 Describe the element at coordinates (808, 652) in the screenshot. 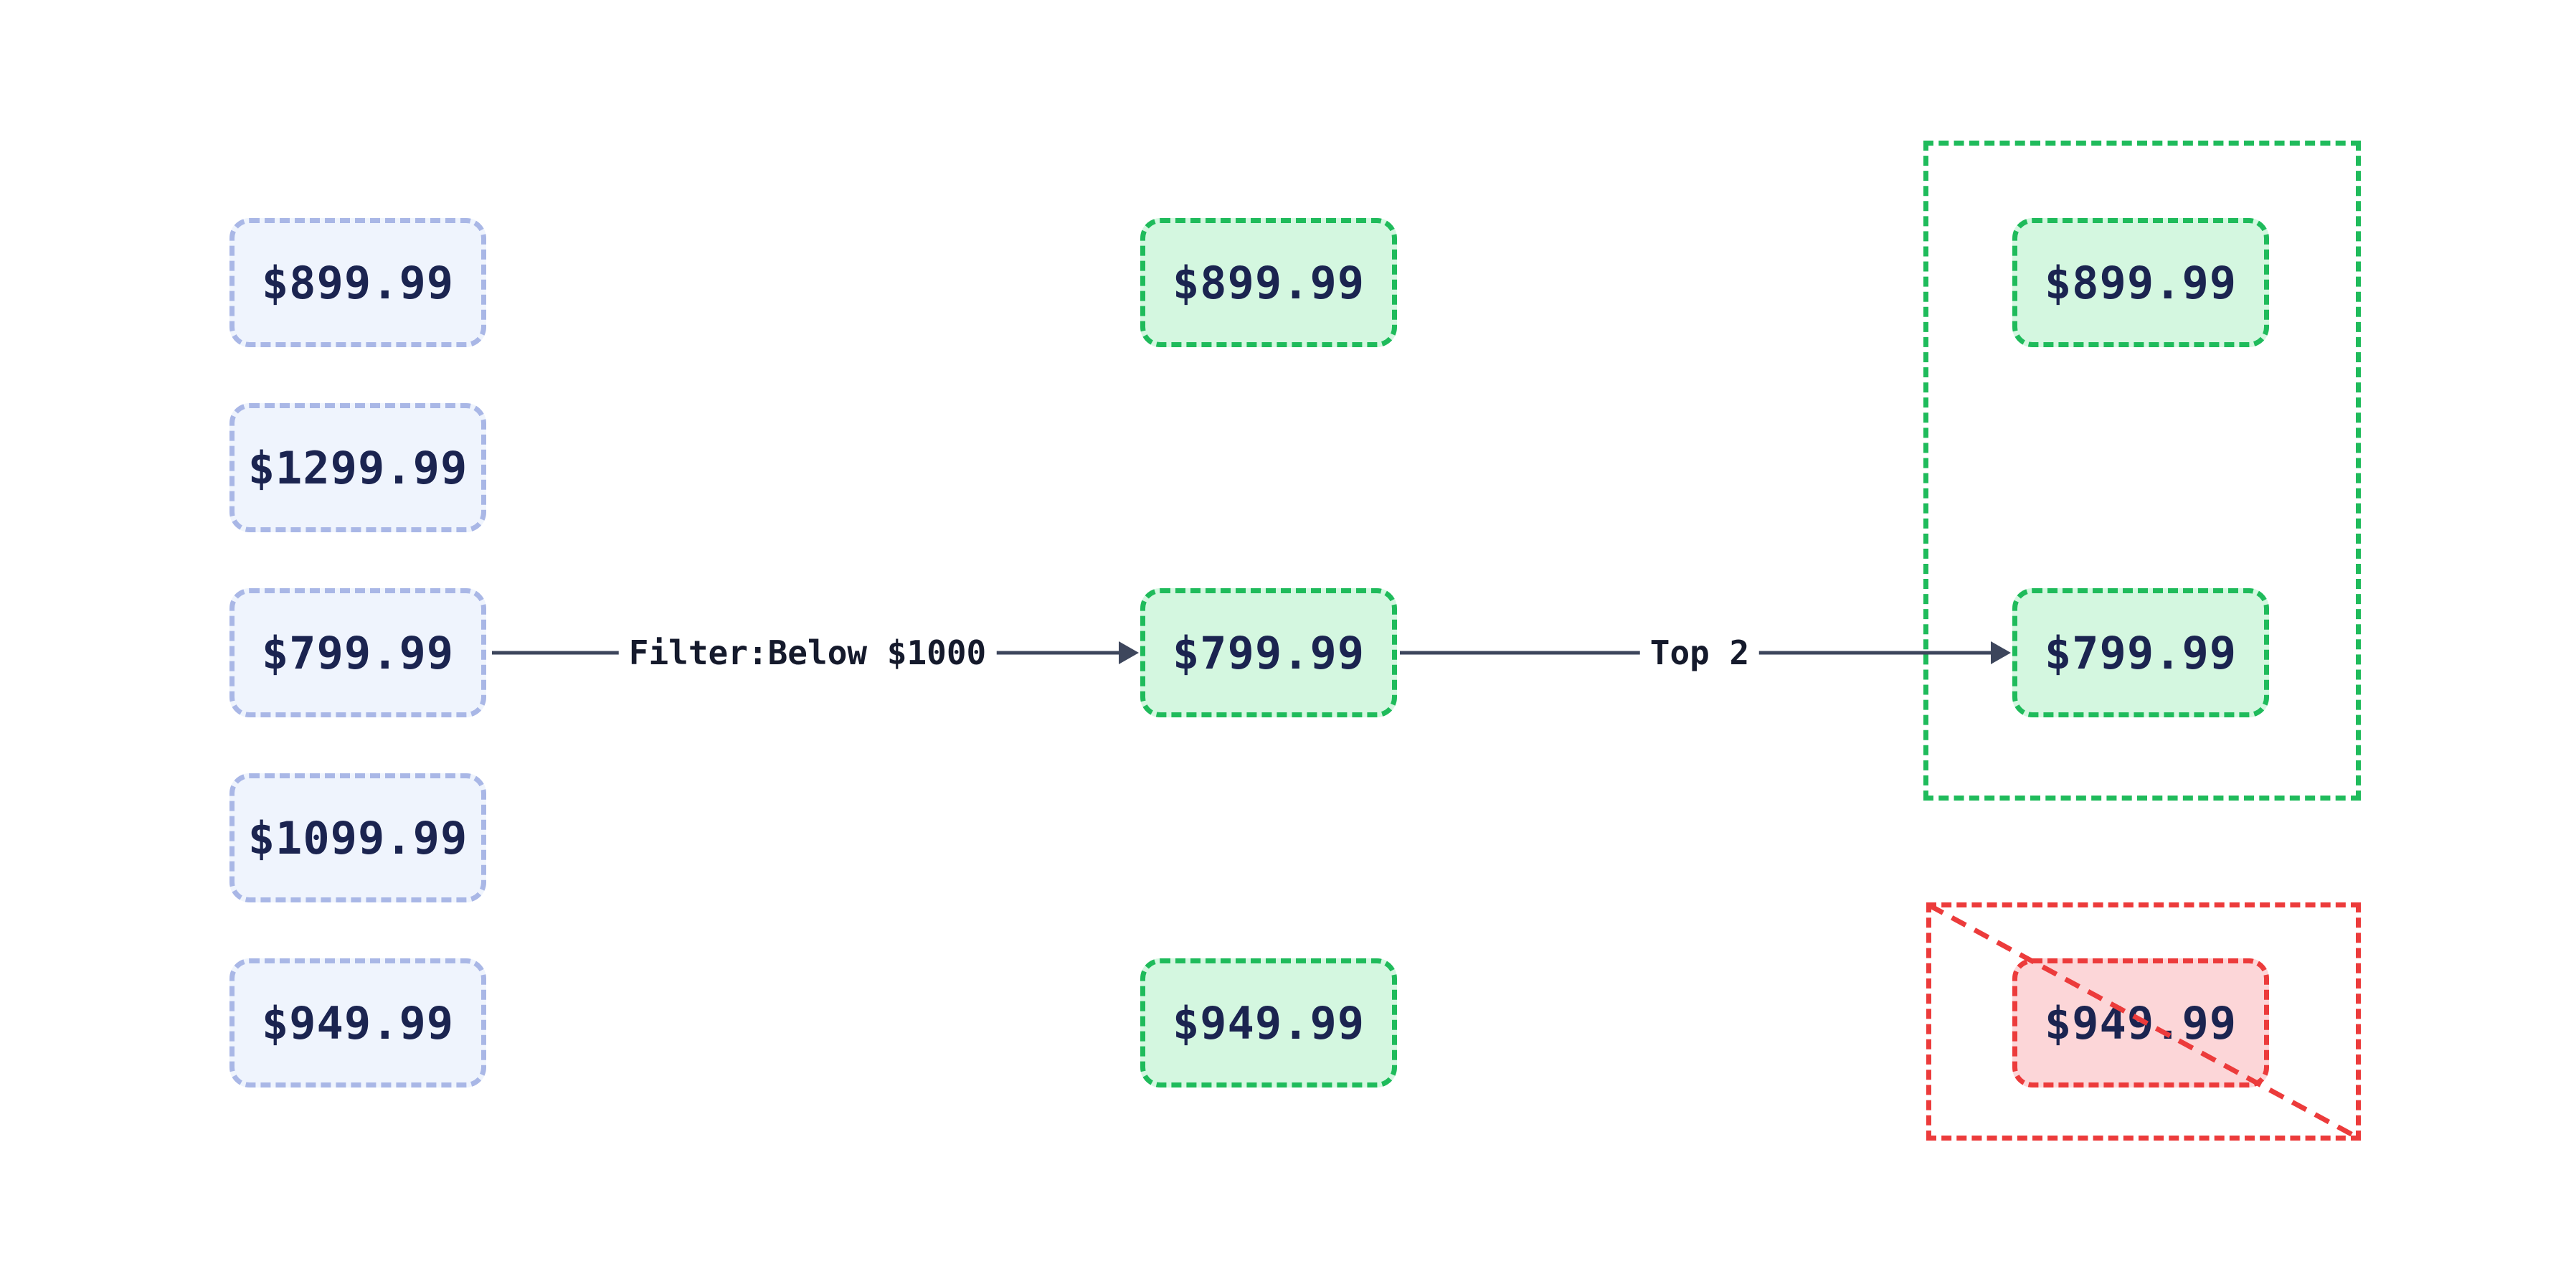

I see `filter-edge-label: Filter:Below $1000` at that location.